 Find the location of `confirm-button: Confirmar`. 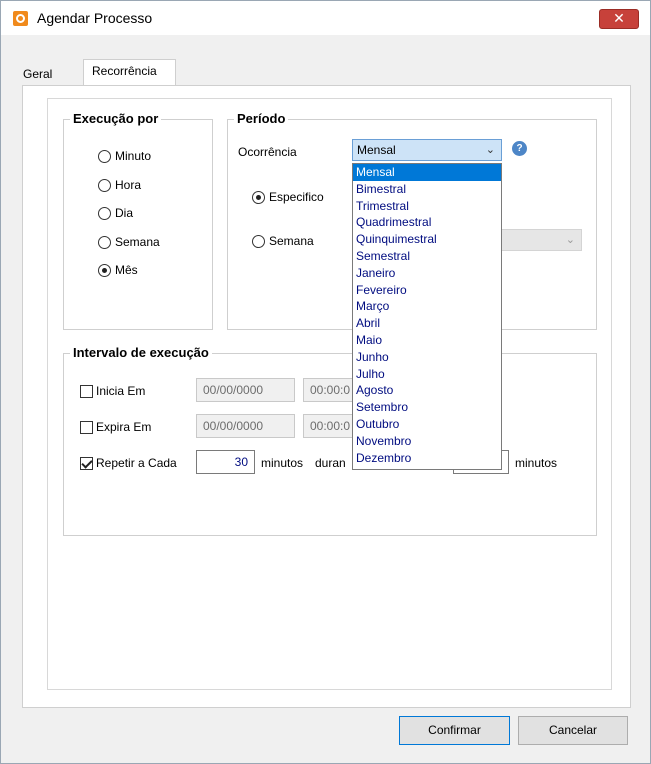

confirm-button: Confirmar is located at coordinates (454, 730).